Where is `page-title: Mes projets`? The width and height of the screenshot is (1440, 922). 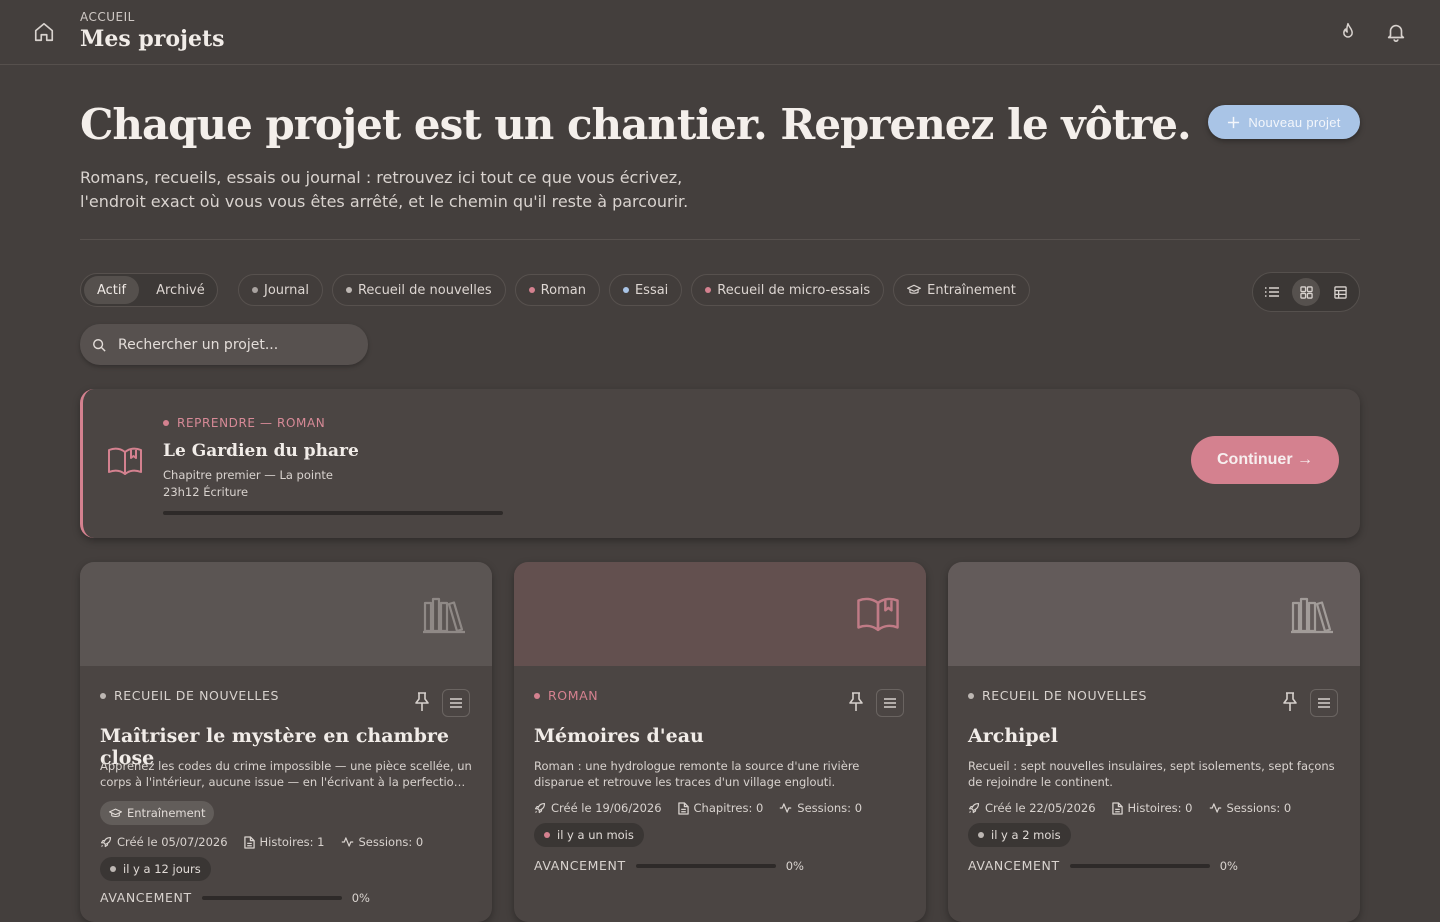
page-title: Mes projets is located at coordinates (152, 39).